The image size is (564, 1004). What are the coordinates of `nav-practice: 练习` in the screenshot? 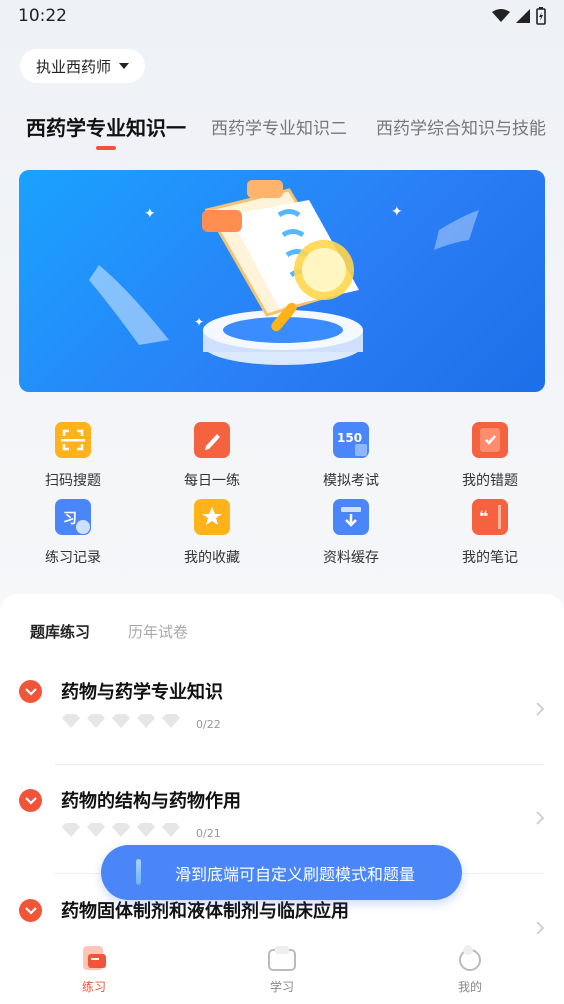 It's located at (94, 969).